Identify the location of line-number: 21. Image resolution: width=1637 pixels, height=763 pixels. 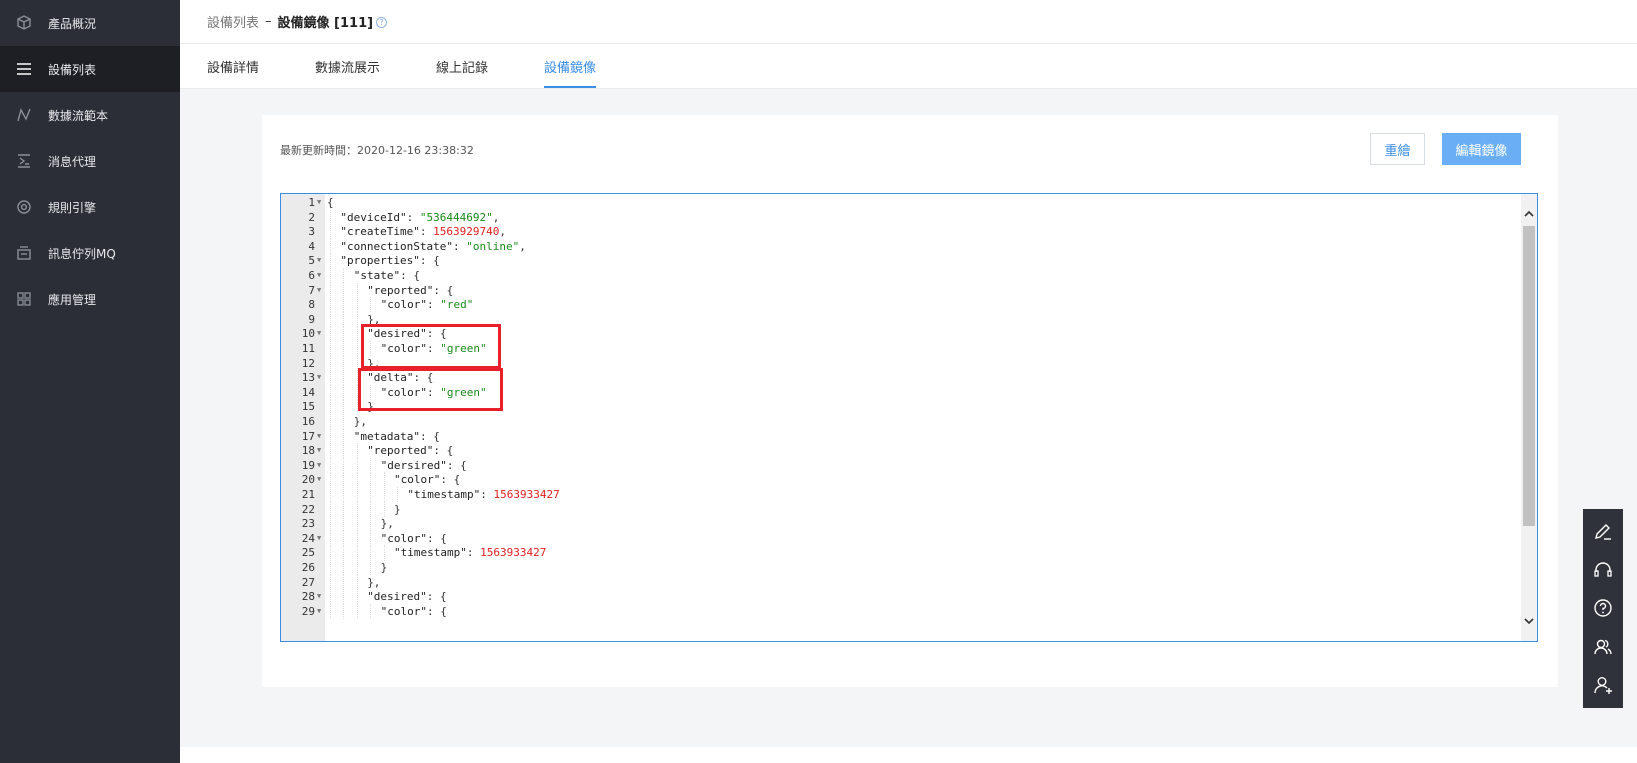
(308, 494).